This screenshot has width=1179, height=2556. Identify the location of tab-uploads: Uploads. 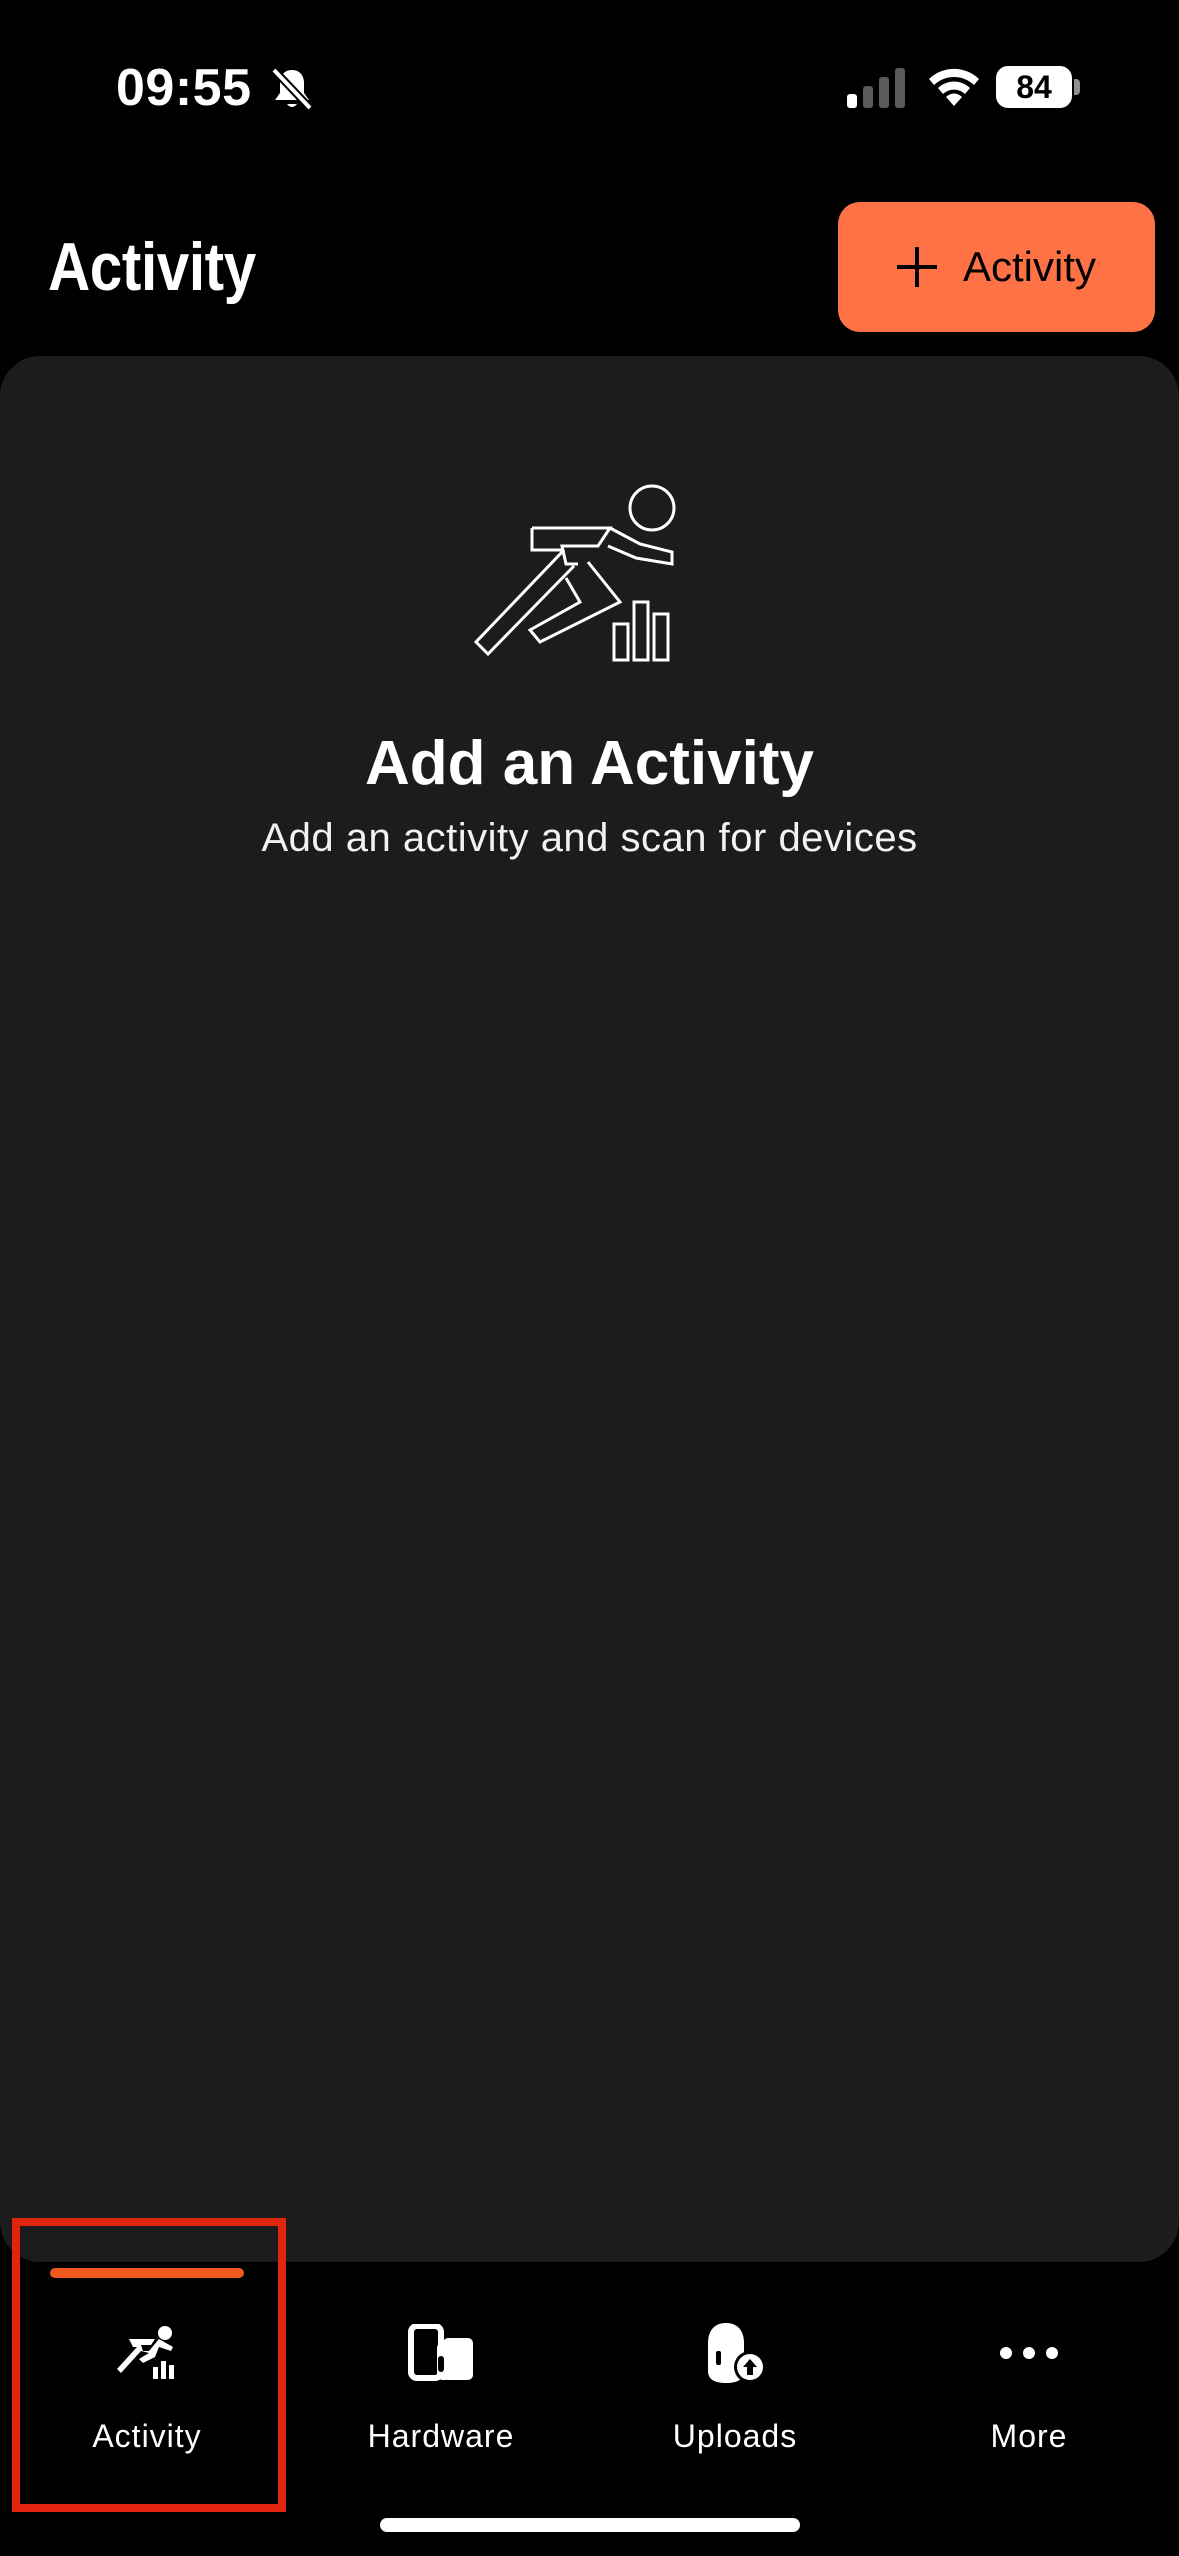
(735, 2382).